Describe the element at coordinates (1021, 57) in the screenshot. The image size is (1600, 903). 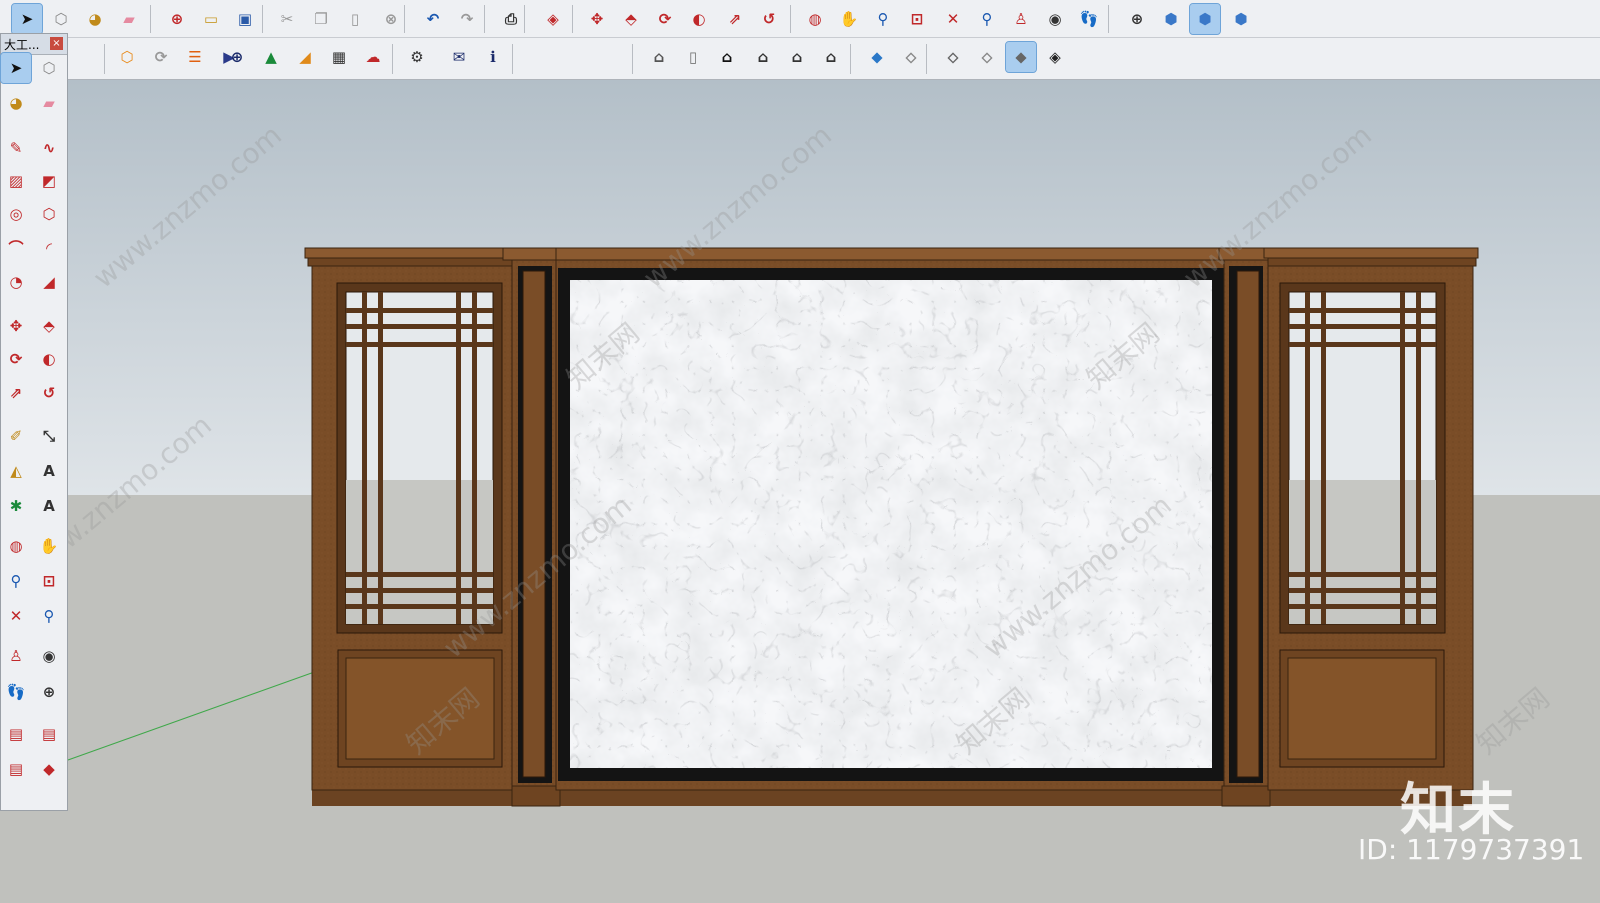
I see `shaded-textures-button: ⬥` at that location.